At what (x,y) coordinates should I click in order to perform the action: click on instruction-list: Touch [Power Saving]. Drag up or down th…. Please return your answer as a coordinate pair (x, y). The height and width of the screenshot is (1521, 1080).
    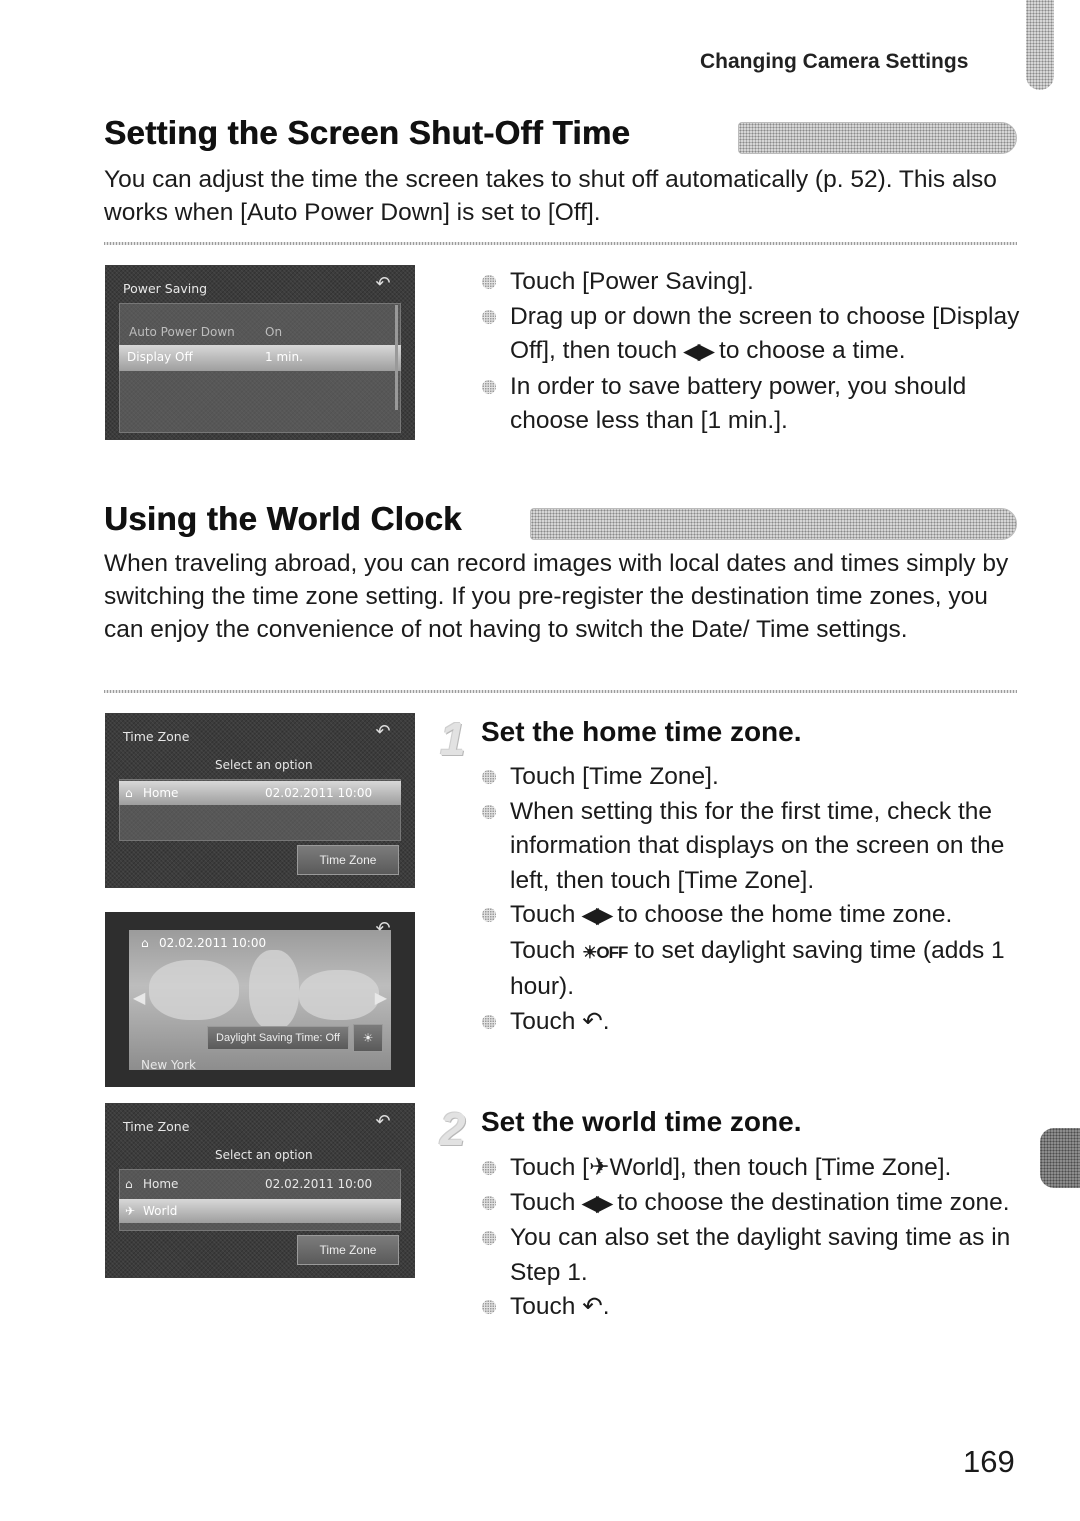
    Looking at the image, I should click on (750, 352).